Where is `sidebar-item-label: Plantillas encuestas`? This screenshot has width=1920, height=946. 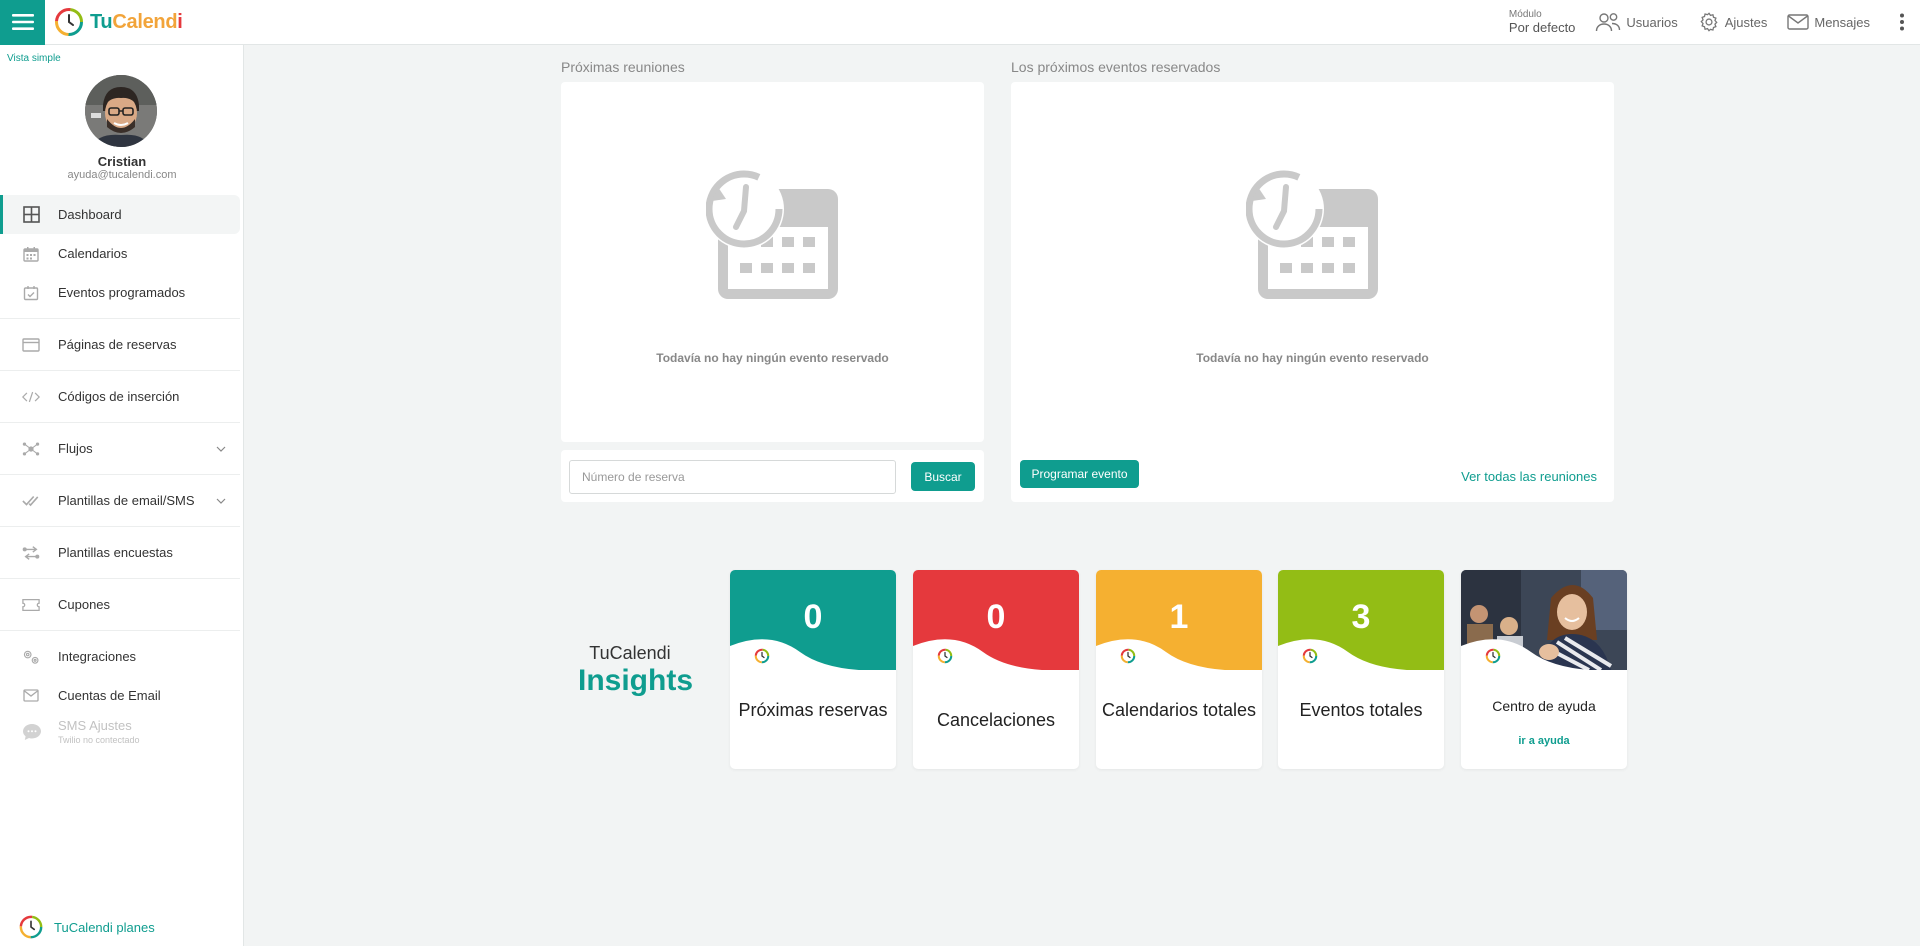 sidebar-item-label: Plantillas encuestas is located at coordinates (115, 552).